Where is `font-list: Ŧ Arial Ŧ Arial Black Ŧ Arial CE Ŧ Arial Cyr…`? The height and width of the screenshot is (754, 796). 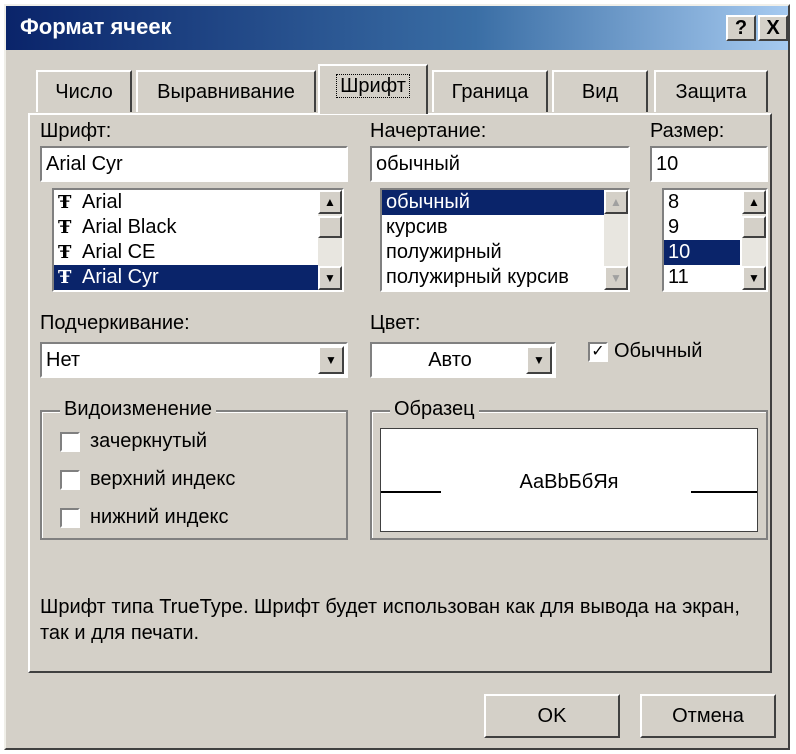 font-list: Ŧ Arial Ŧ Arial Black Ŧ Arial CE Ŧ Arial Cyr… is located at coordinates (198, 240).